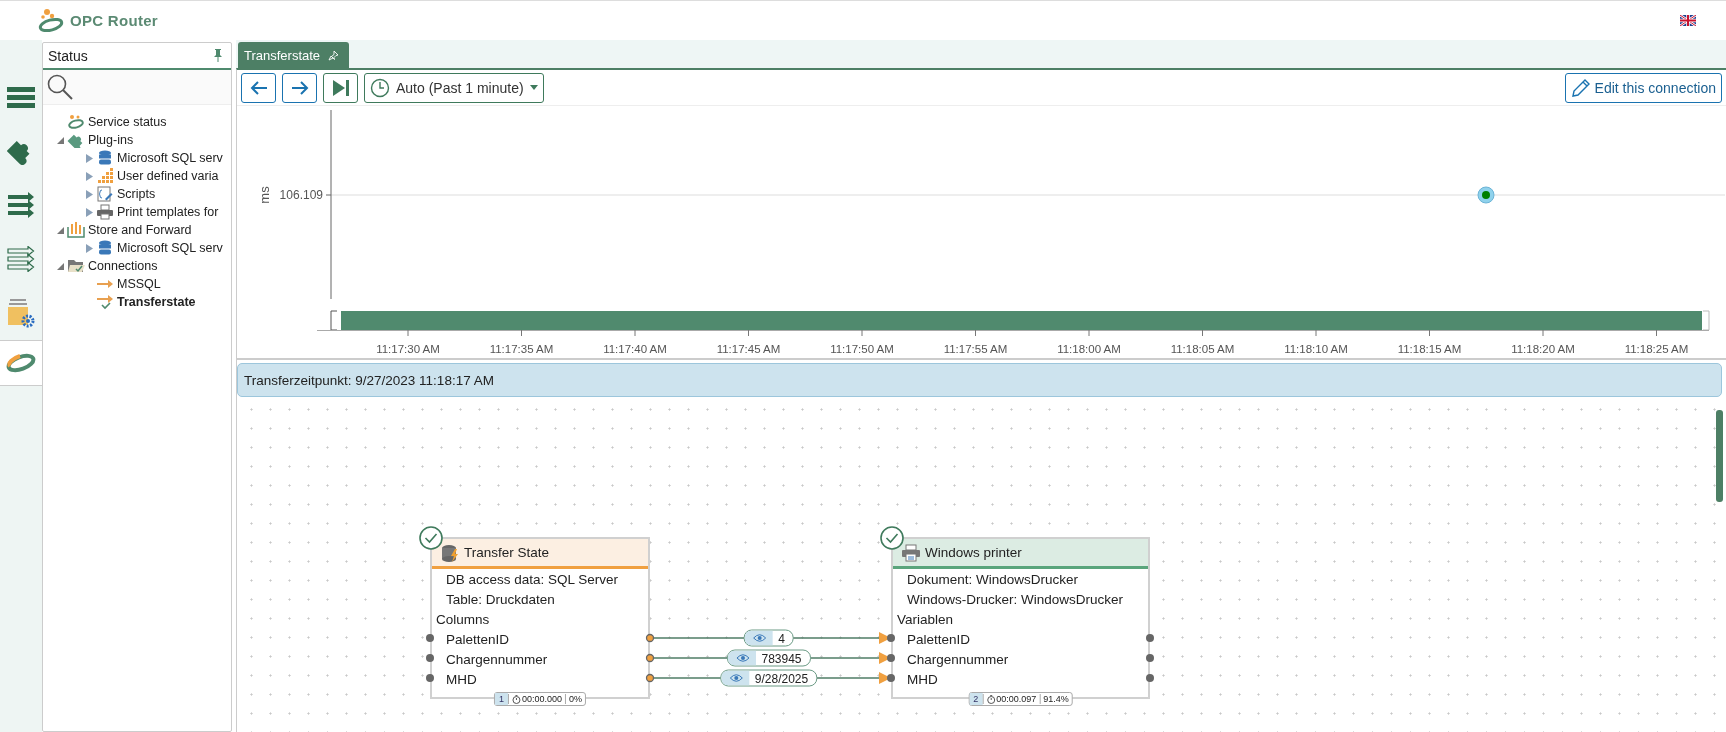  I want to click on app-logo, so click(51, 20).